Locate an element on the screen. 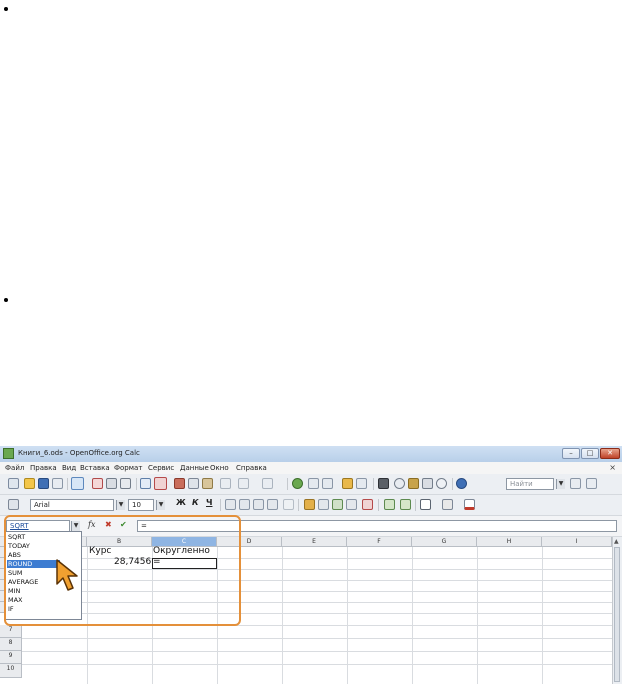  styles-icon is located at coordinates (13, 504).